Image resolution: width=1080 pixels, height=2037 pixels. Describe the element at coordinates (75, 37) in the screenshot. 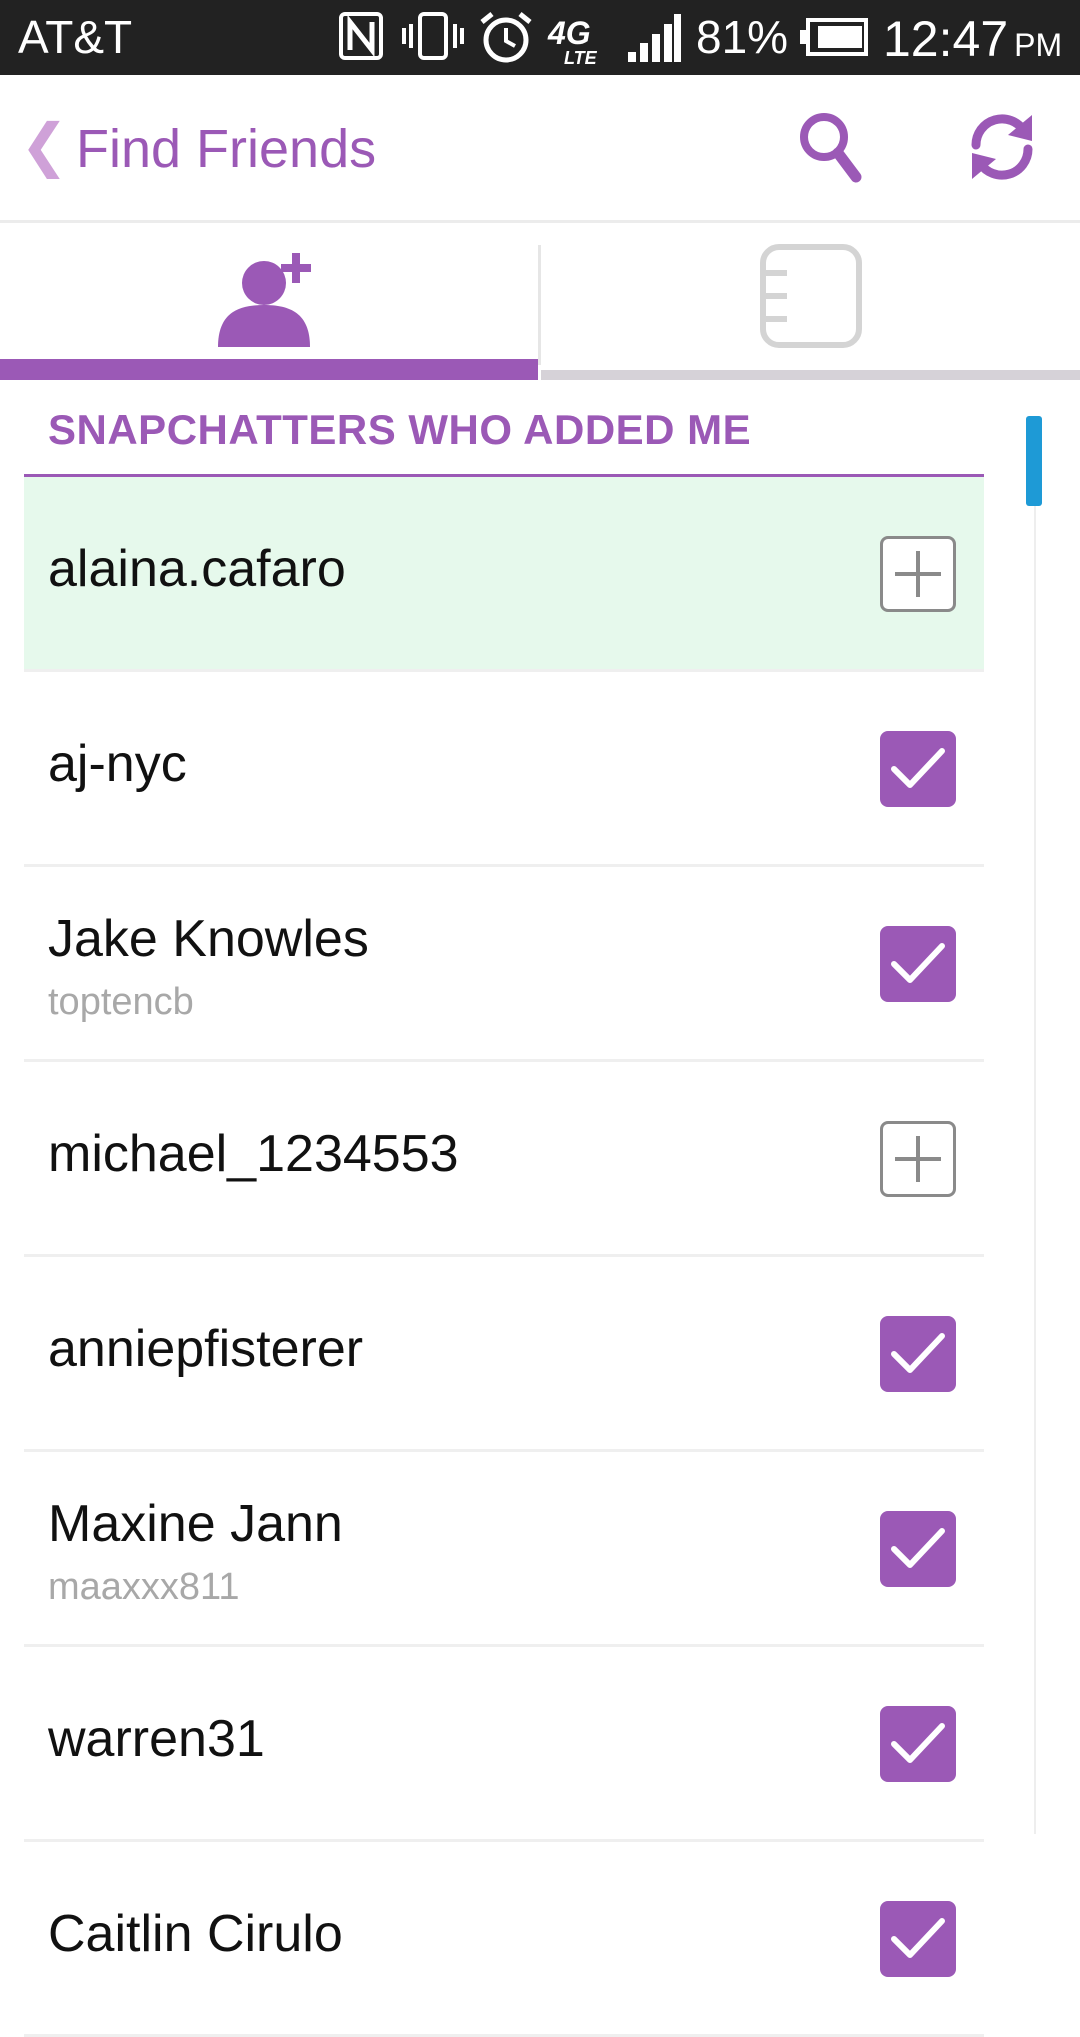

I see `carrier-label: AT&T` at that location.